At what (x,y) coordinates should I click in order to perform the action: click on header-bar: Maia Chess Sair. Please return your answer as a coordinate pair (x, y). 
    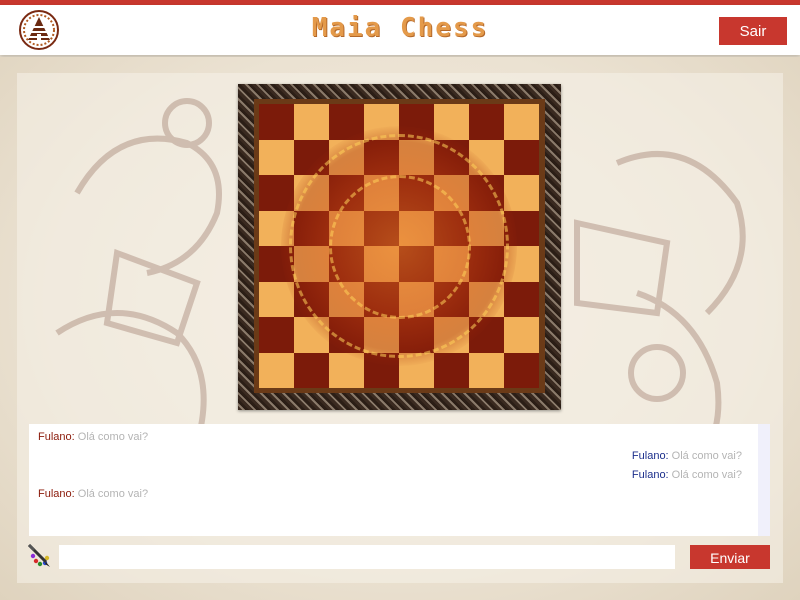
    Looking at the image, I should click on (400, 30).